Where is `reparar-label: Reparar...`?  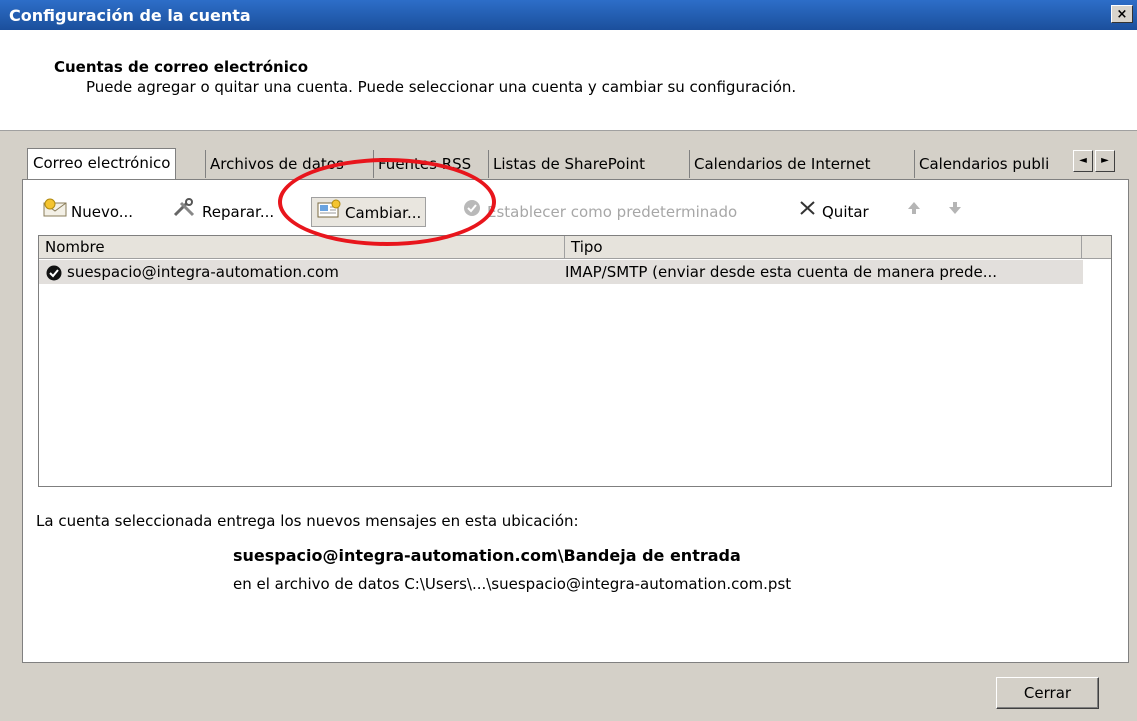 reparar-label: Reparar... is located at coordinates (238, 212).